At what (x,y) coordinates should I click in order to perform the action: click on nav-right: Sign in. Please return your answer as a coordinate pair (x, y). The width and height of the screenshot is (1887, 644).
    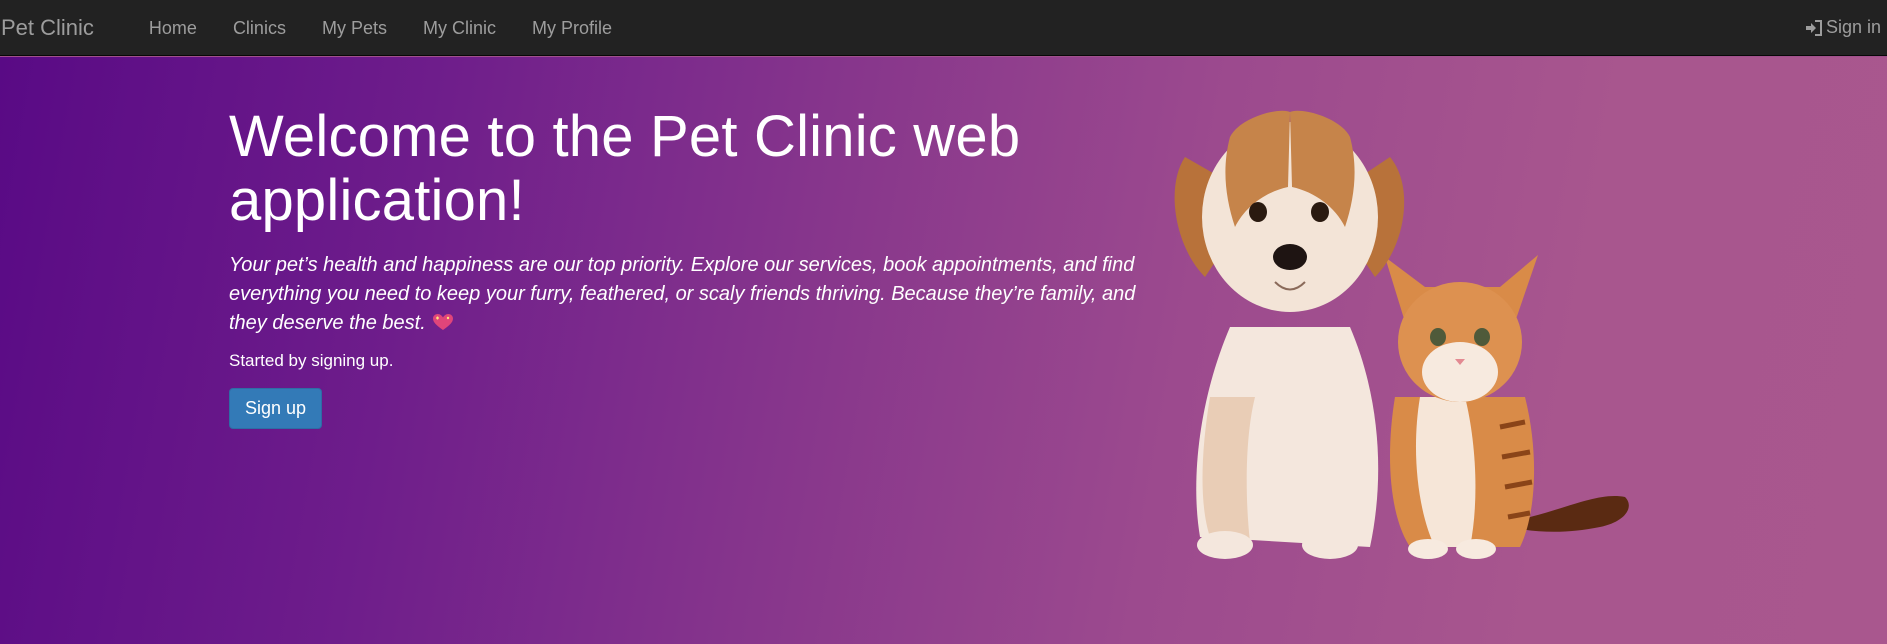
    Looking at the image, I should click on (1846, 27).